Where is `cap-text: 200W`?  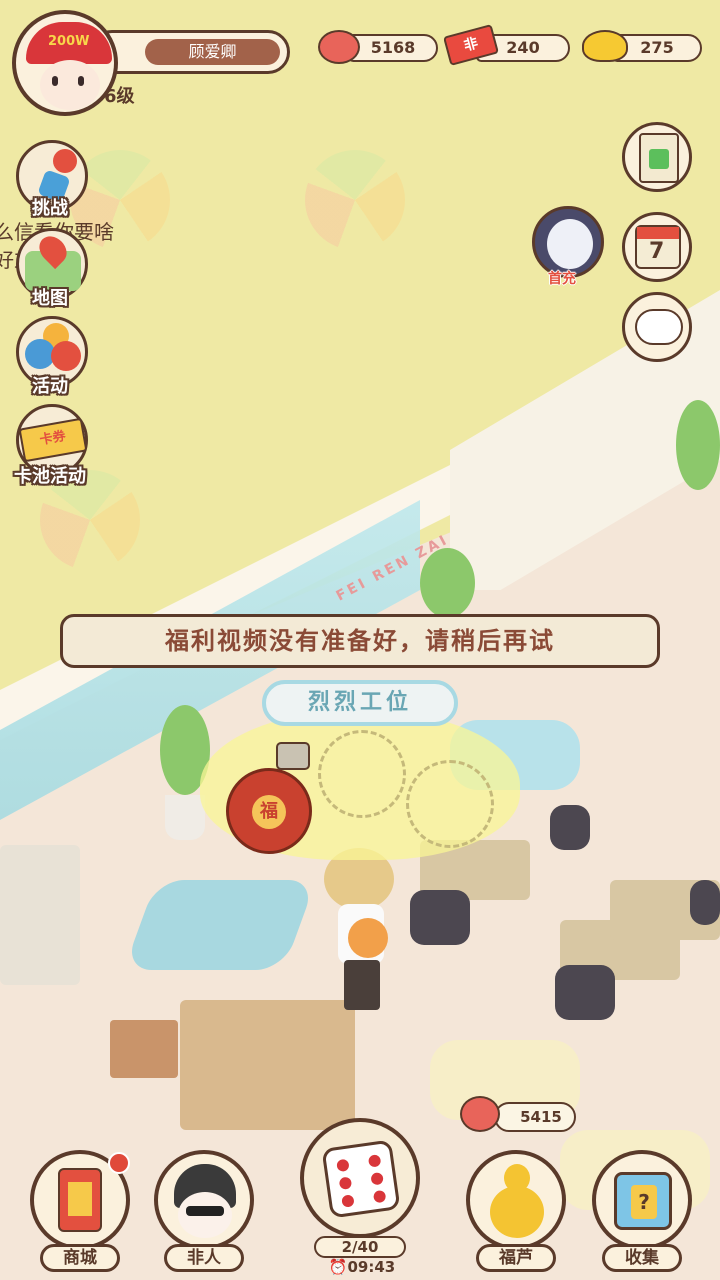 cap-text: 200W is located at coordinates (69, 41).